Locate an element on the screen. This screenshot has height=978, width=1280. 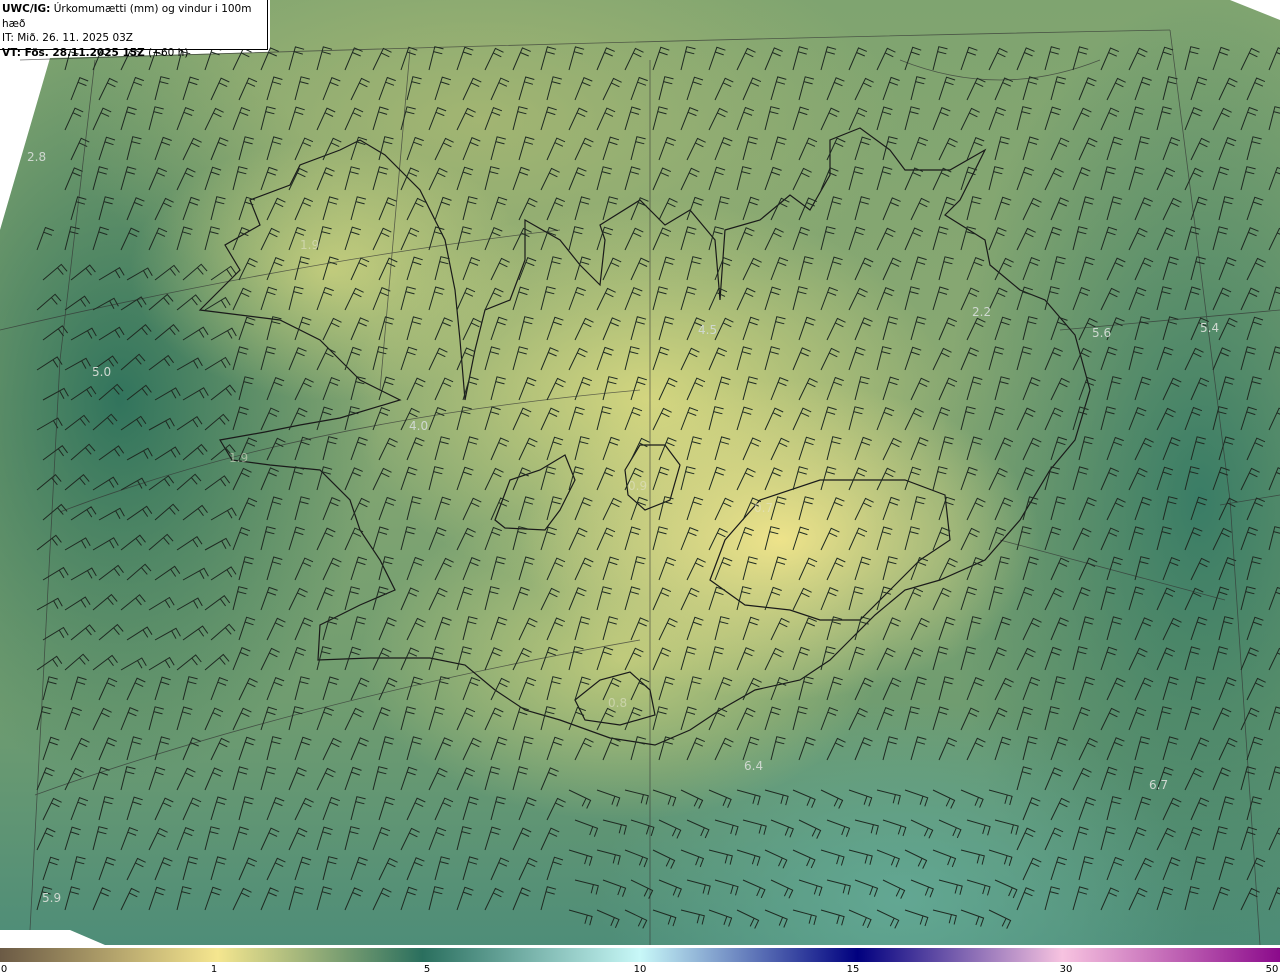
product-code: UWC/IG: is located at coordinates (26, 9).